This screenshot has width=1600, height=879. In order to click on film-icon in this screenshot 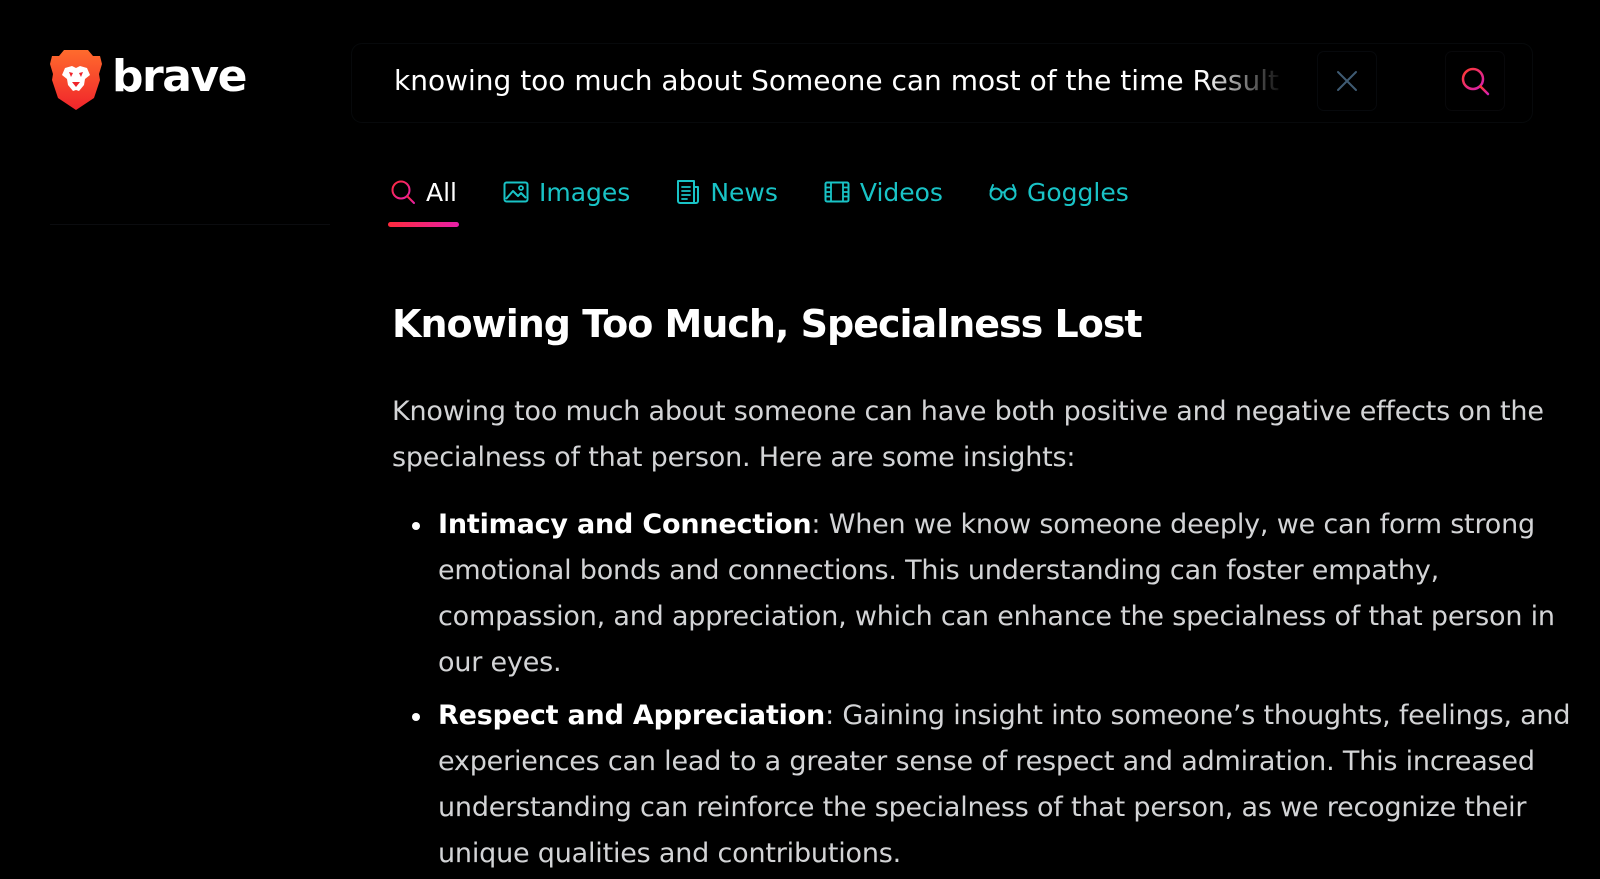, I will do `click(837, 192)`.